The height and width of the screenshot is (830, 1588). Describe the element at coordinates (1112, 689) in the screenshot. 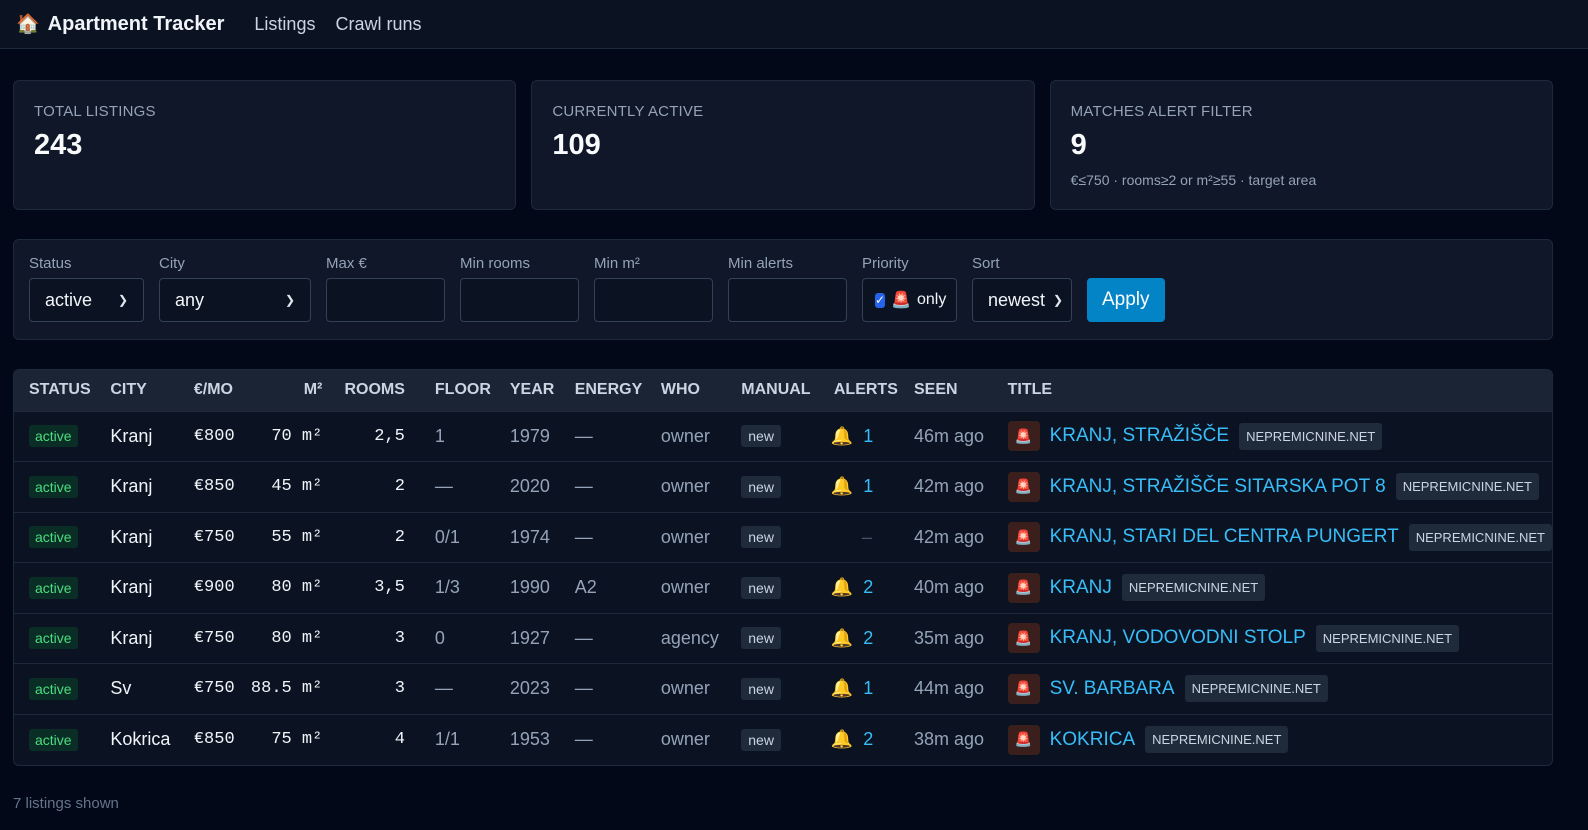

I see `listing-title-link: SV. BARBARA` at that location.